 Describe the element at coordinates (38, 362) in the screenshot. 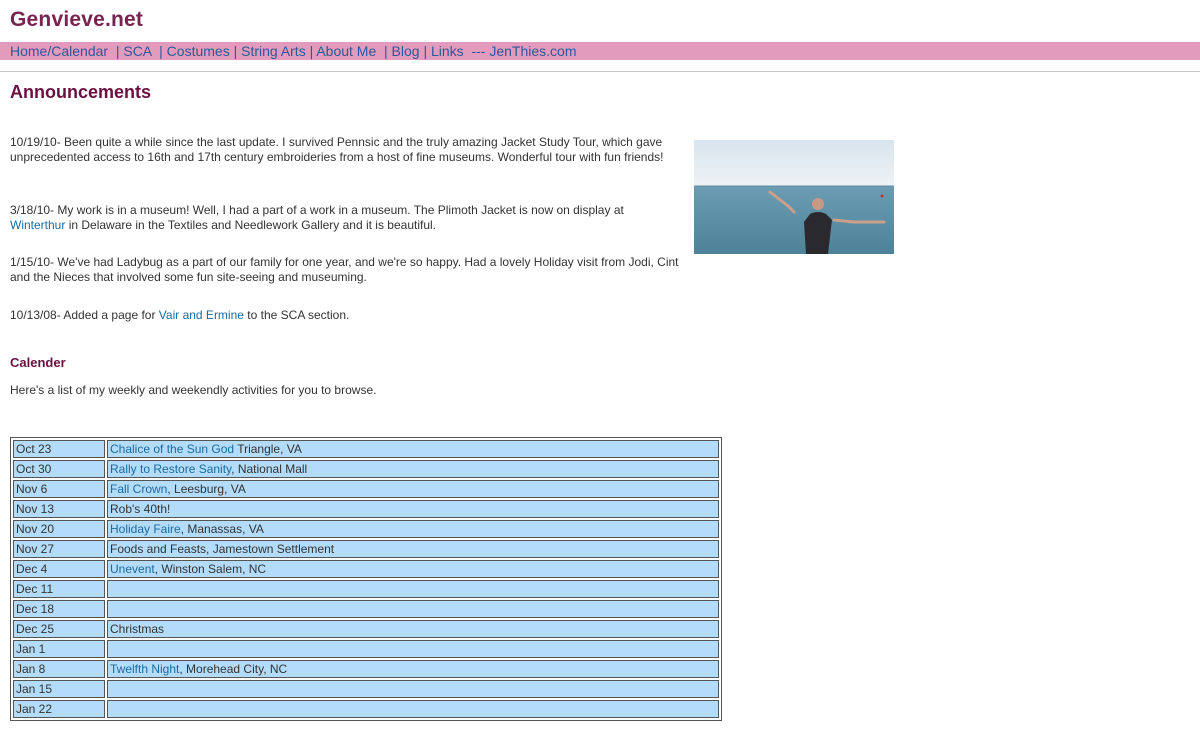

I see `calendar-heading: Calender` at that location.